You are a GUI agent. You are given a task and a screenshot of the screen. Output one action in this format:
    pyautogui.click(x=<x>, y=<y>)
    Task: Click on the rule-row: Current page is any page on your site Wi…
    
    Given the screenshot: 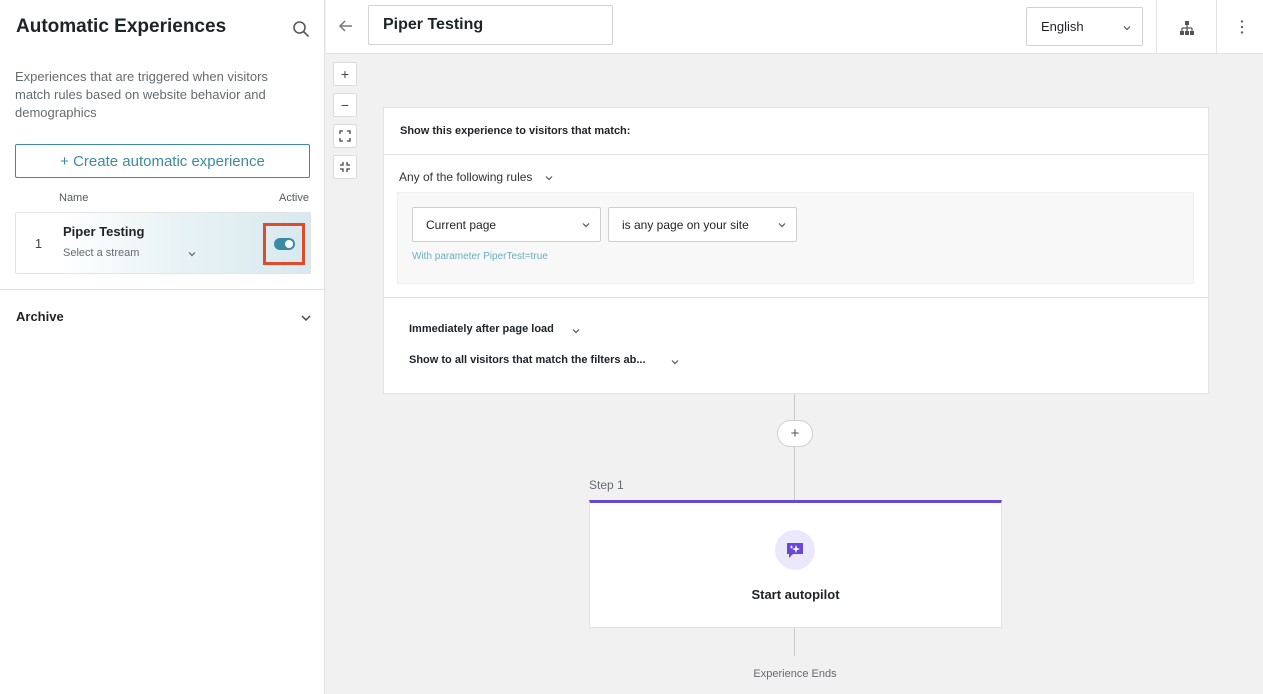 What is the action you would take?
    pyautogui.click(x=795, y=238)
    